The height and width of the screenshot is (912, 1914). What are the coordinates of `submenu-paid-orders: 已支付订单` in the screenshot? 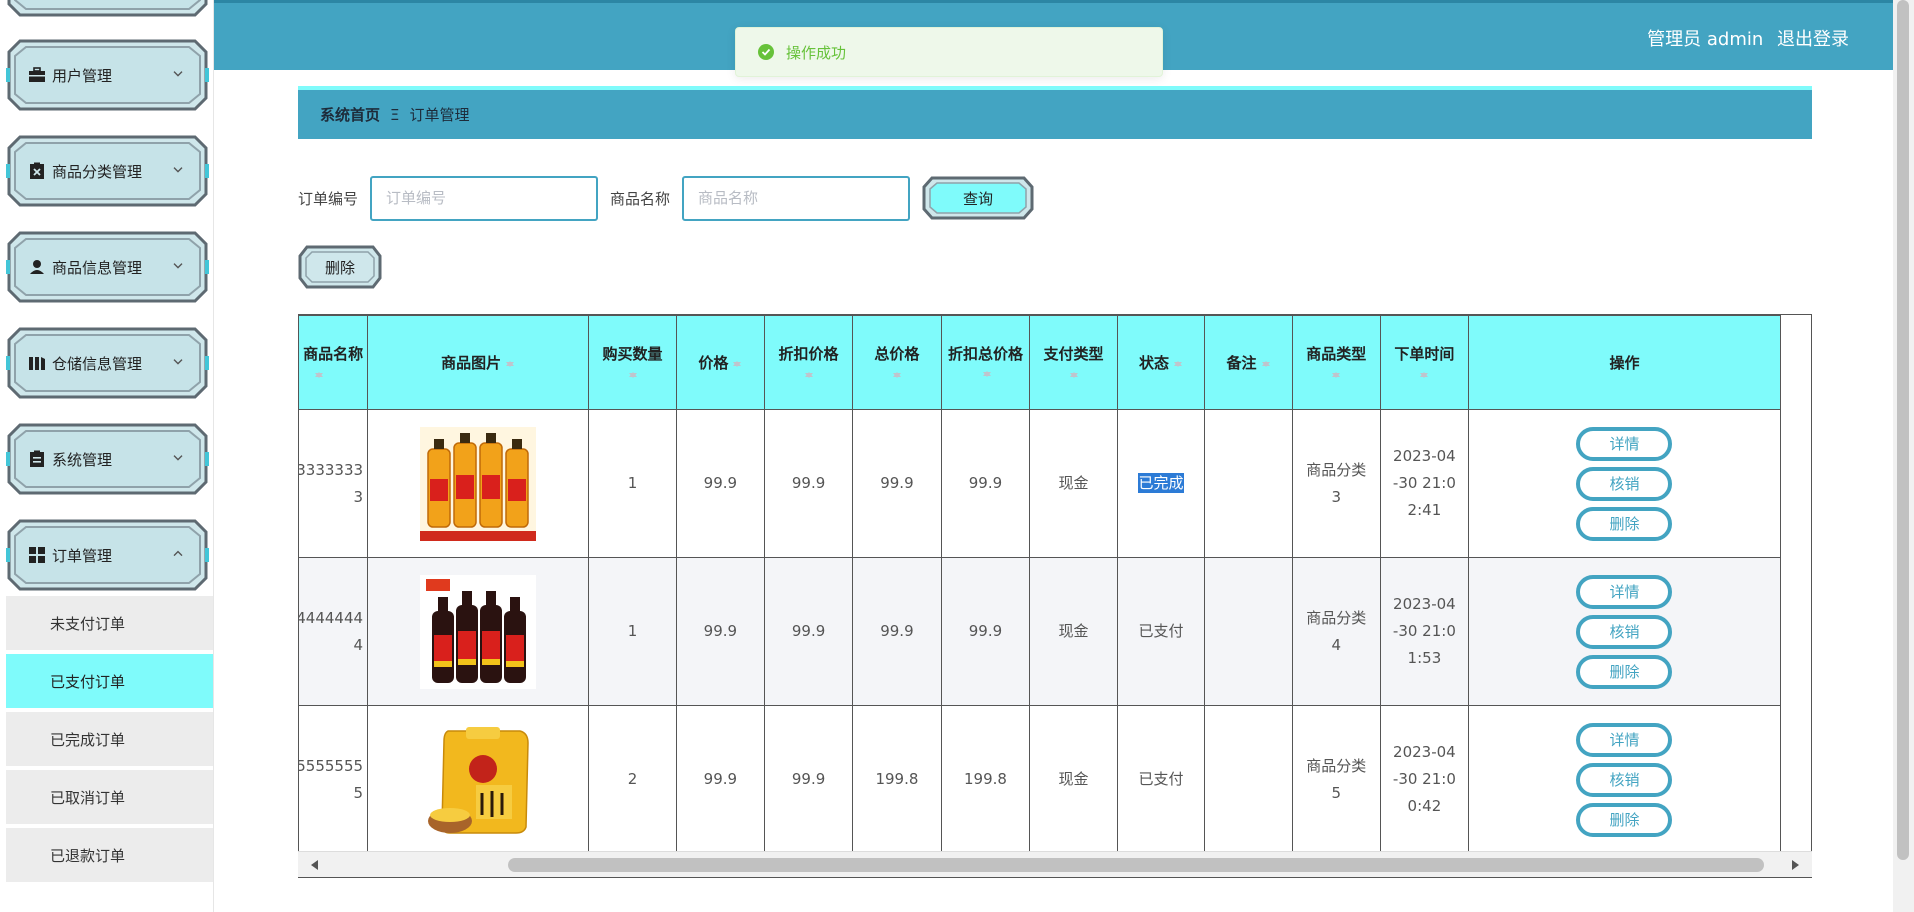 It's located at (109, 682).